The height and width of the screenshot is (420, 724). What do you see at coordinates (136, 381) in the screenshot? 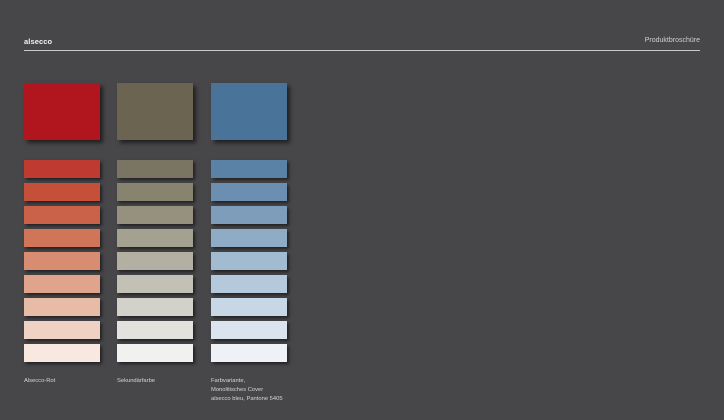
I see `caption-sekundaerfarbe: Sekundärfarbe` at bounding box center [136, 381].